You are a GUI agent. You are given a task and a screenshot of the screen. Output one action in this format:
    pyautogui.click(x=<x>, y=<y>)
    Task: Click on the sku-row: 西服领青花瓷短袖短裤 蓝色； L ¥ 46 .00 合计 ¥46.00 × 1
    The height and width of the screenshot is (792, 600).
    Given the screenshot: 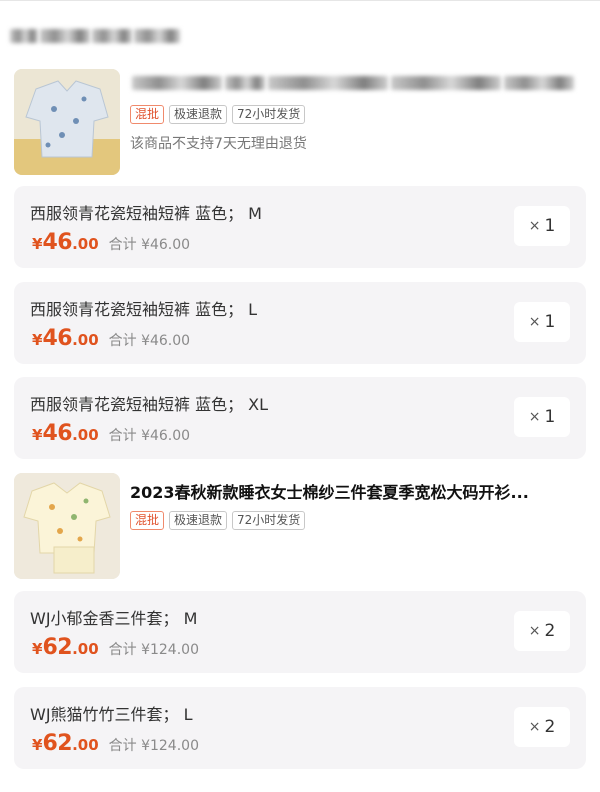 What is the action you would take?
    pyautogui.click(x=300, y=323)
    